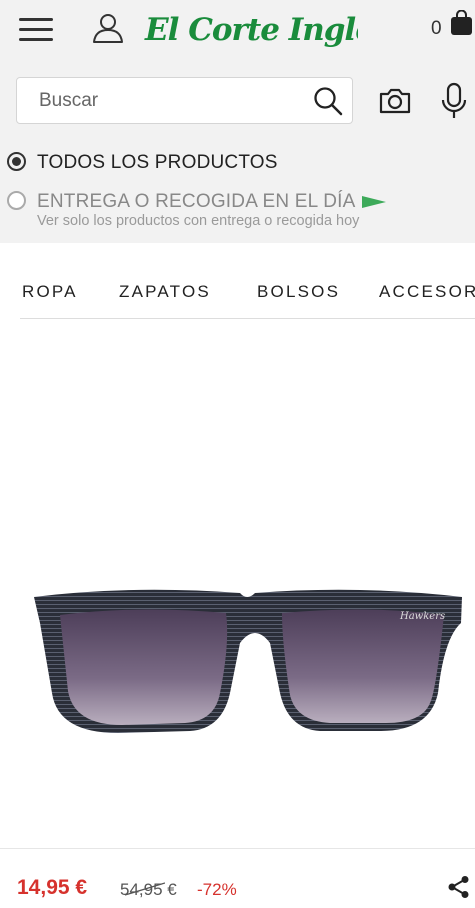 This screenshot has height=908, width=475. I want to click on cart-button: 0, so click(451, 28).